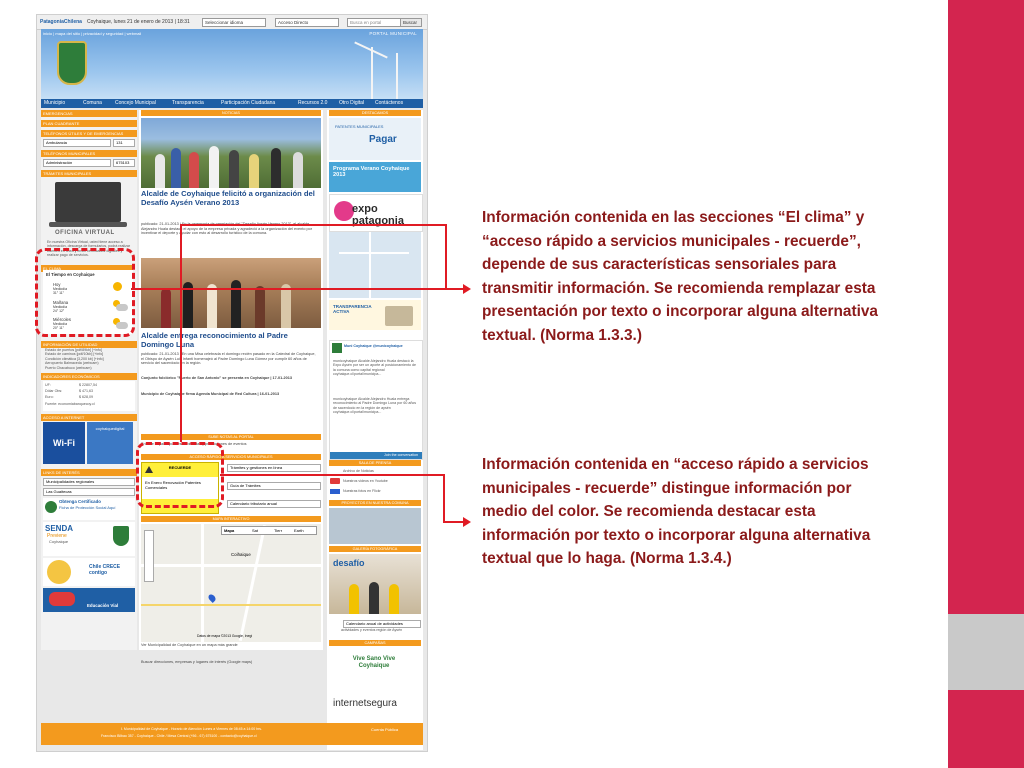  I want to click on nav-transparencia: Transparencia, so click(188, 103).